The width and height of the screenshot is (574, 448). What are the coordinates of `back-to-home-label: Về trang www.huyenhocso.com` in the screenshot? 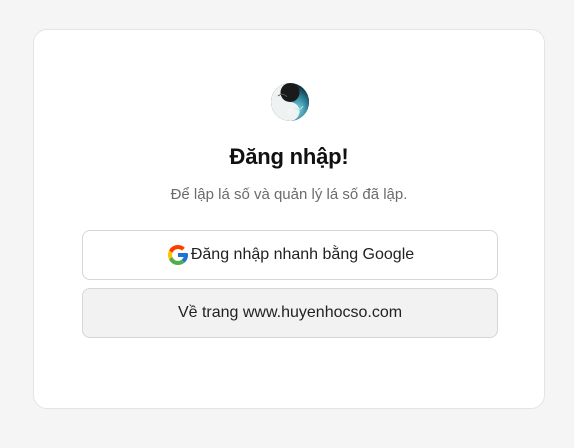 It's located at (290, 312).